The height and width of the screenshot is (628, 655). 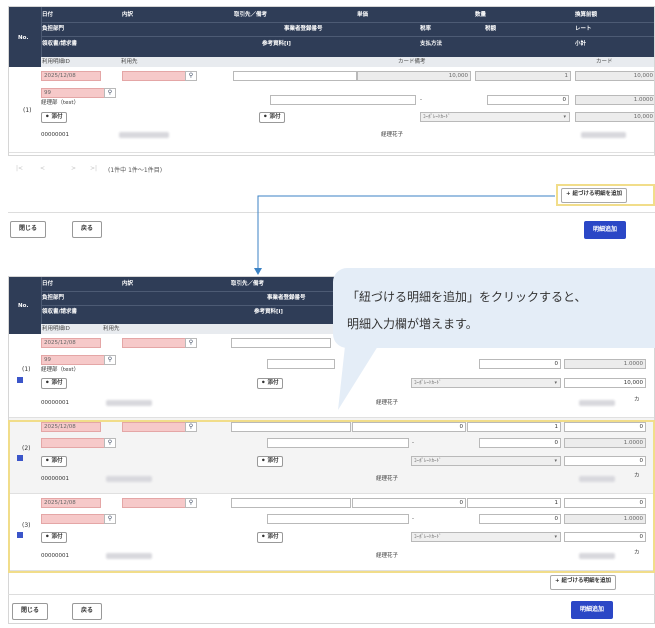 What do you see at coordinates (19, 168) in the screenshot?
I see `first-page-button: |<` at bounding box center [19, 168].